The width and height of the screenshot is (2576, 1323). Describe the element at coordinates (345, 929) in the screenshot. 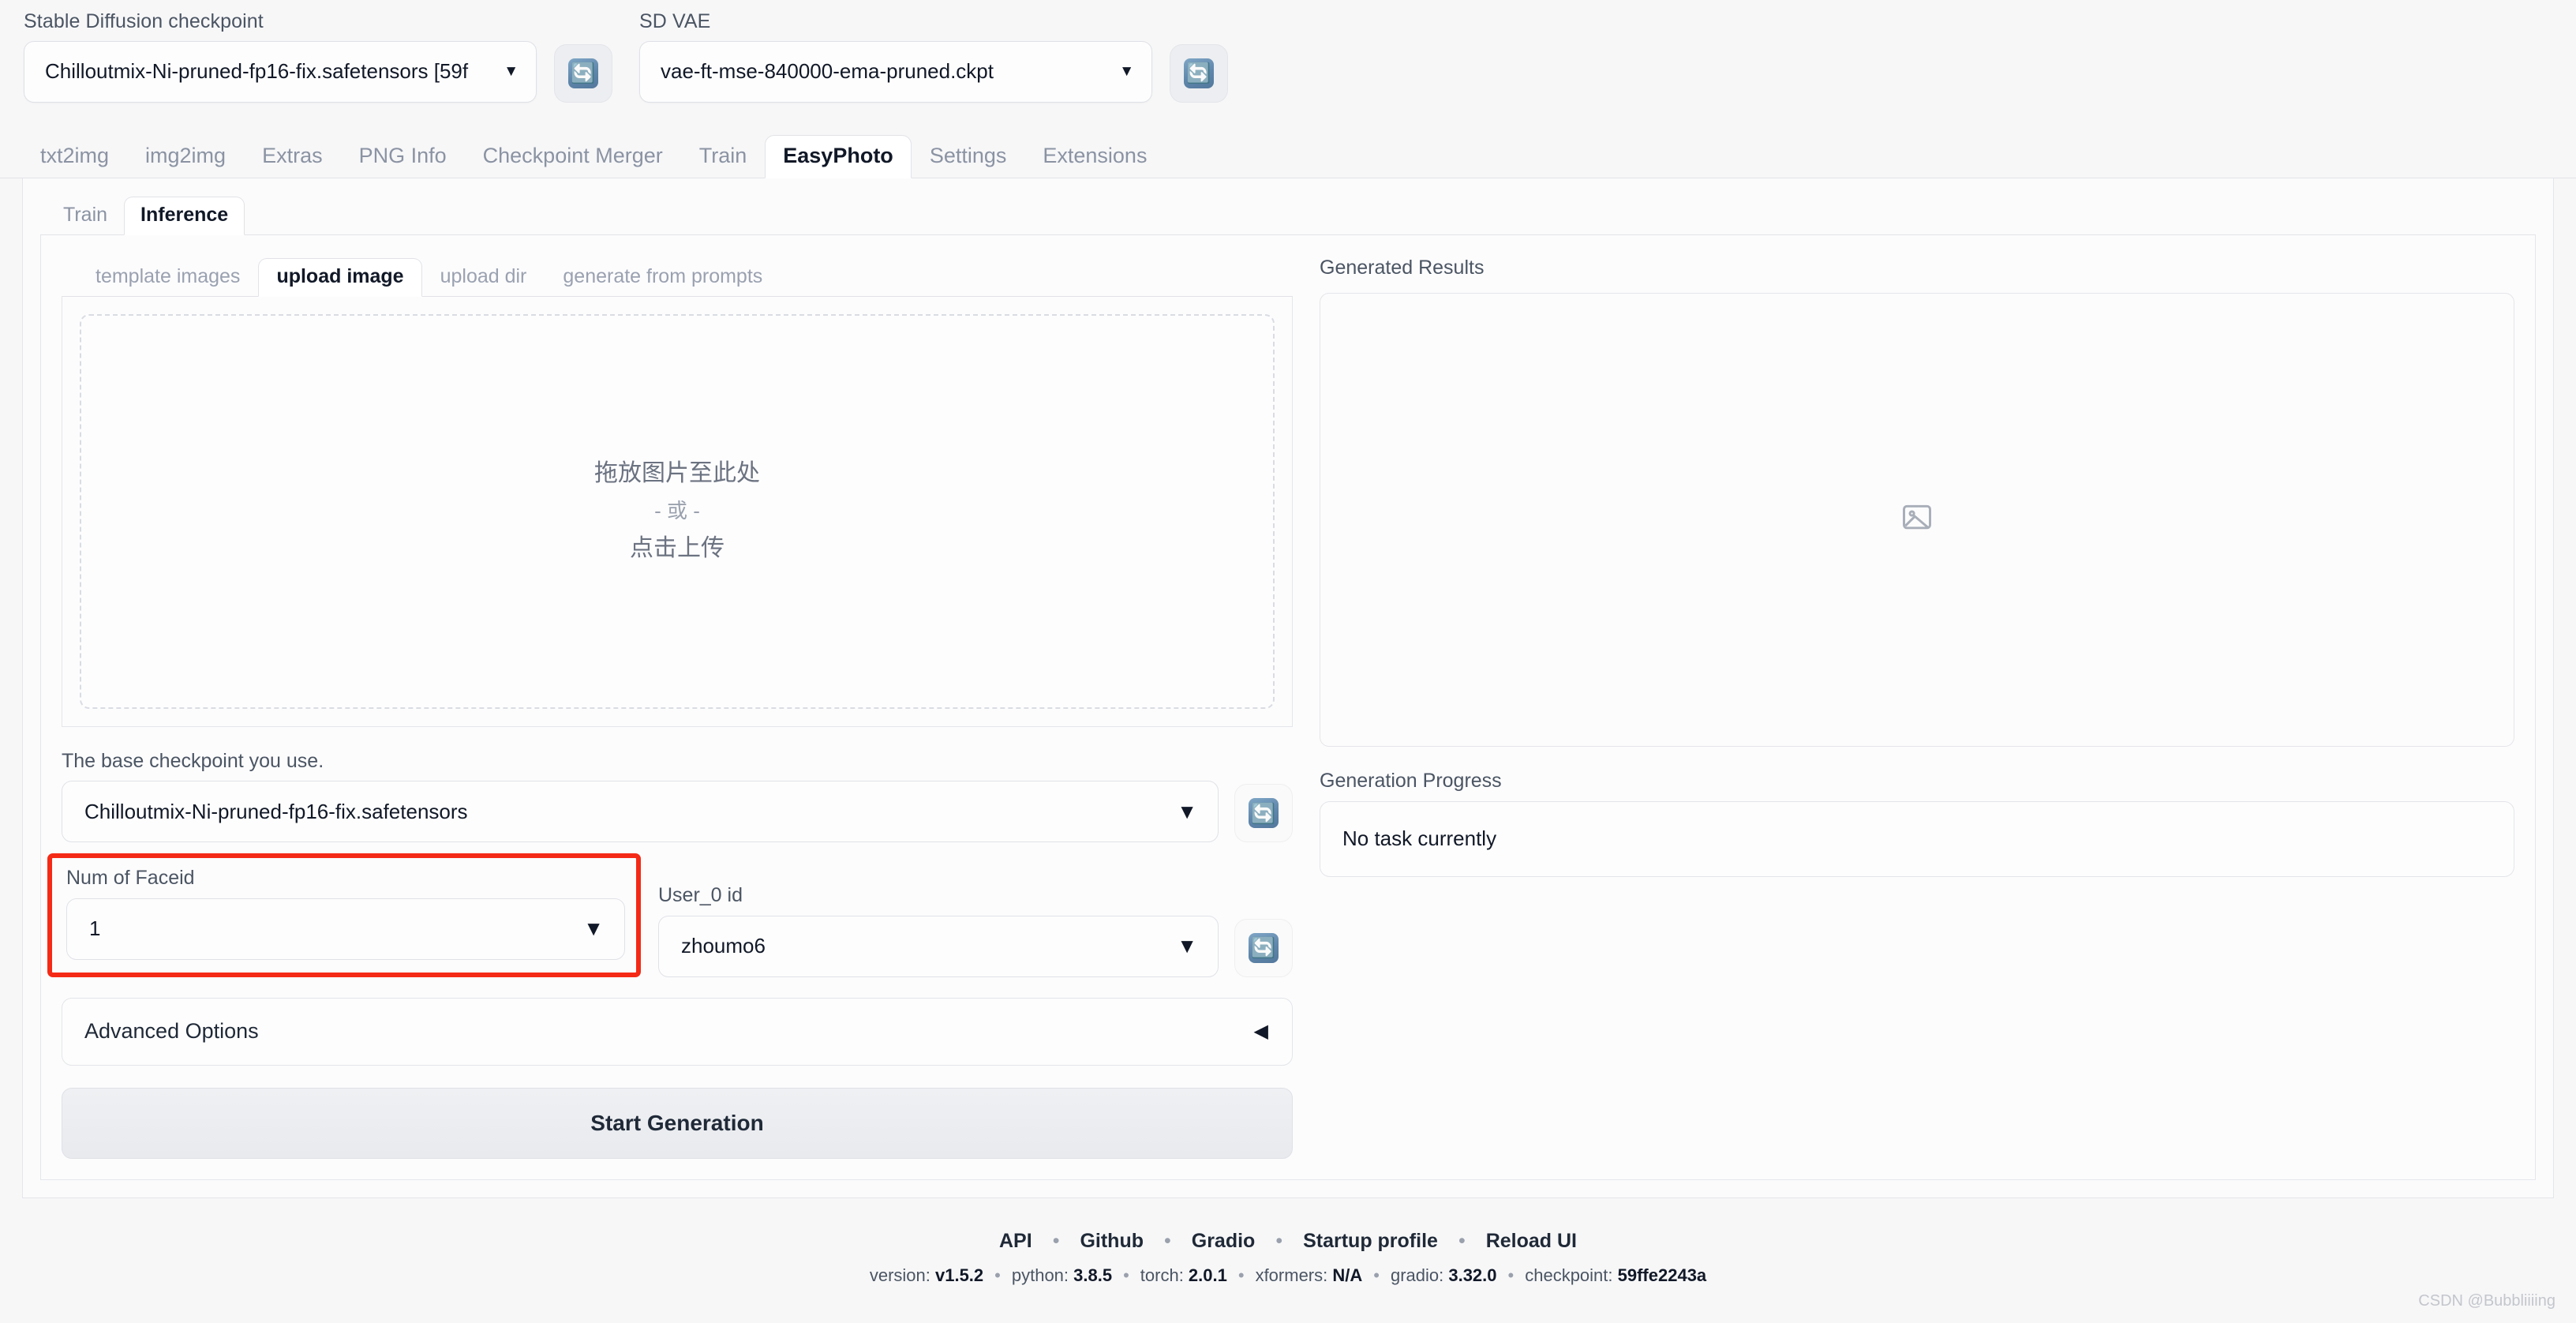

I see `num-faceid-select: 1 ▼` at that location.